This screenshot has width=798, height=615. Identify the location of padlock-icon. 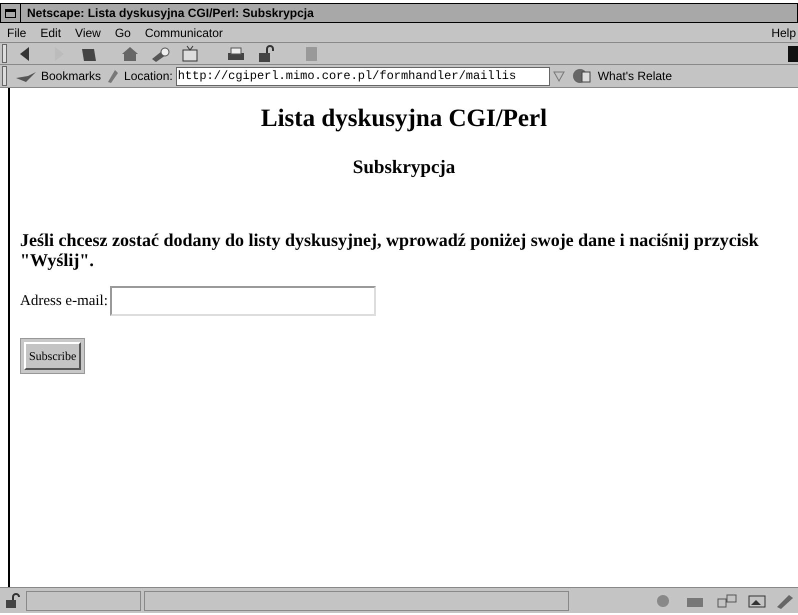
(13, 601).